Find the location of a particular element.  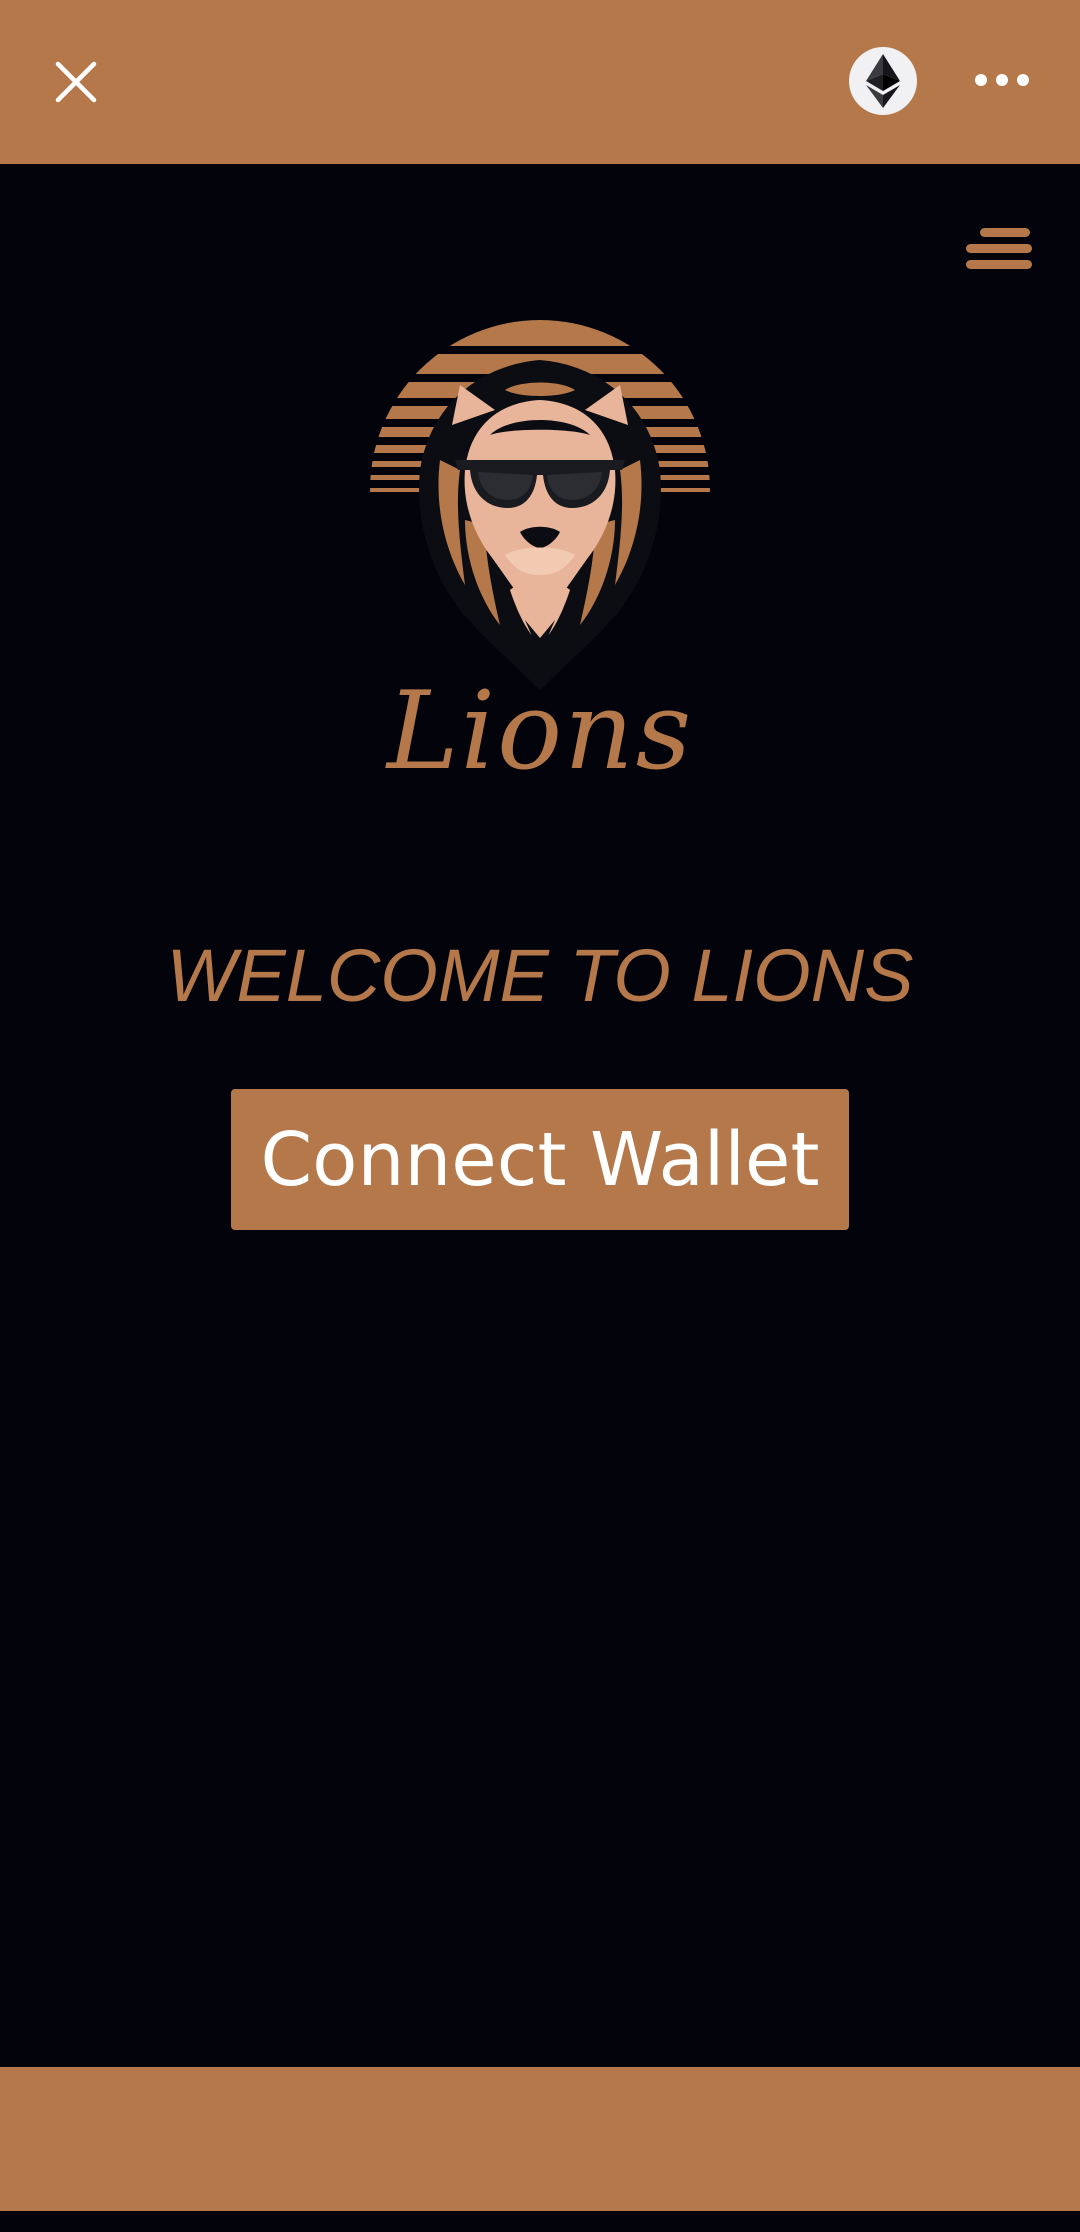

welcome-heading: WELCOME TO LIONS is located at coordinates (540, 975).